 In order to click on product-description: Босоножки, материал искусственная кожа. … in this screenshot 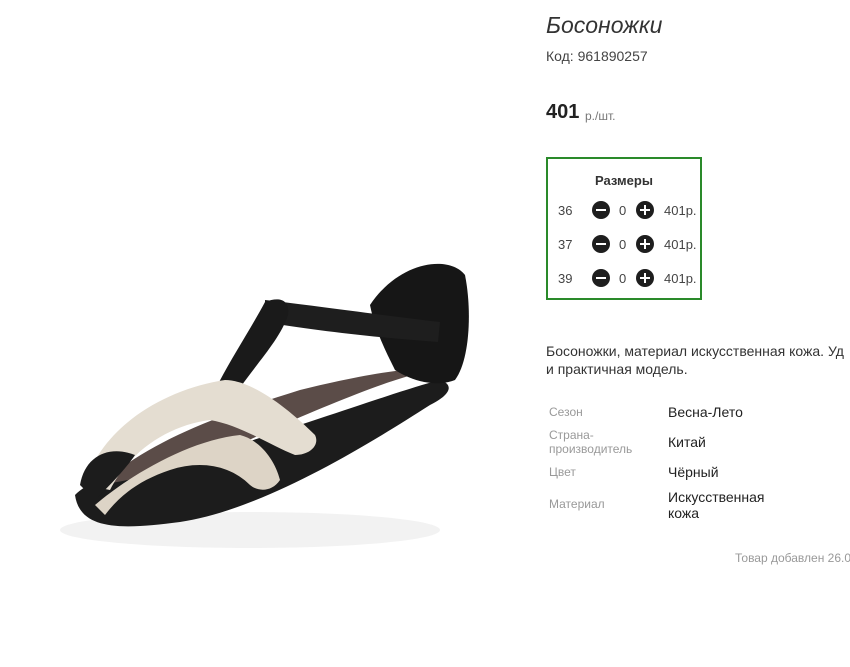, I will do `click(698, 360)`.